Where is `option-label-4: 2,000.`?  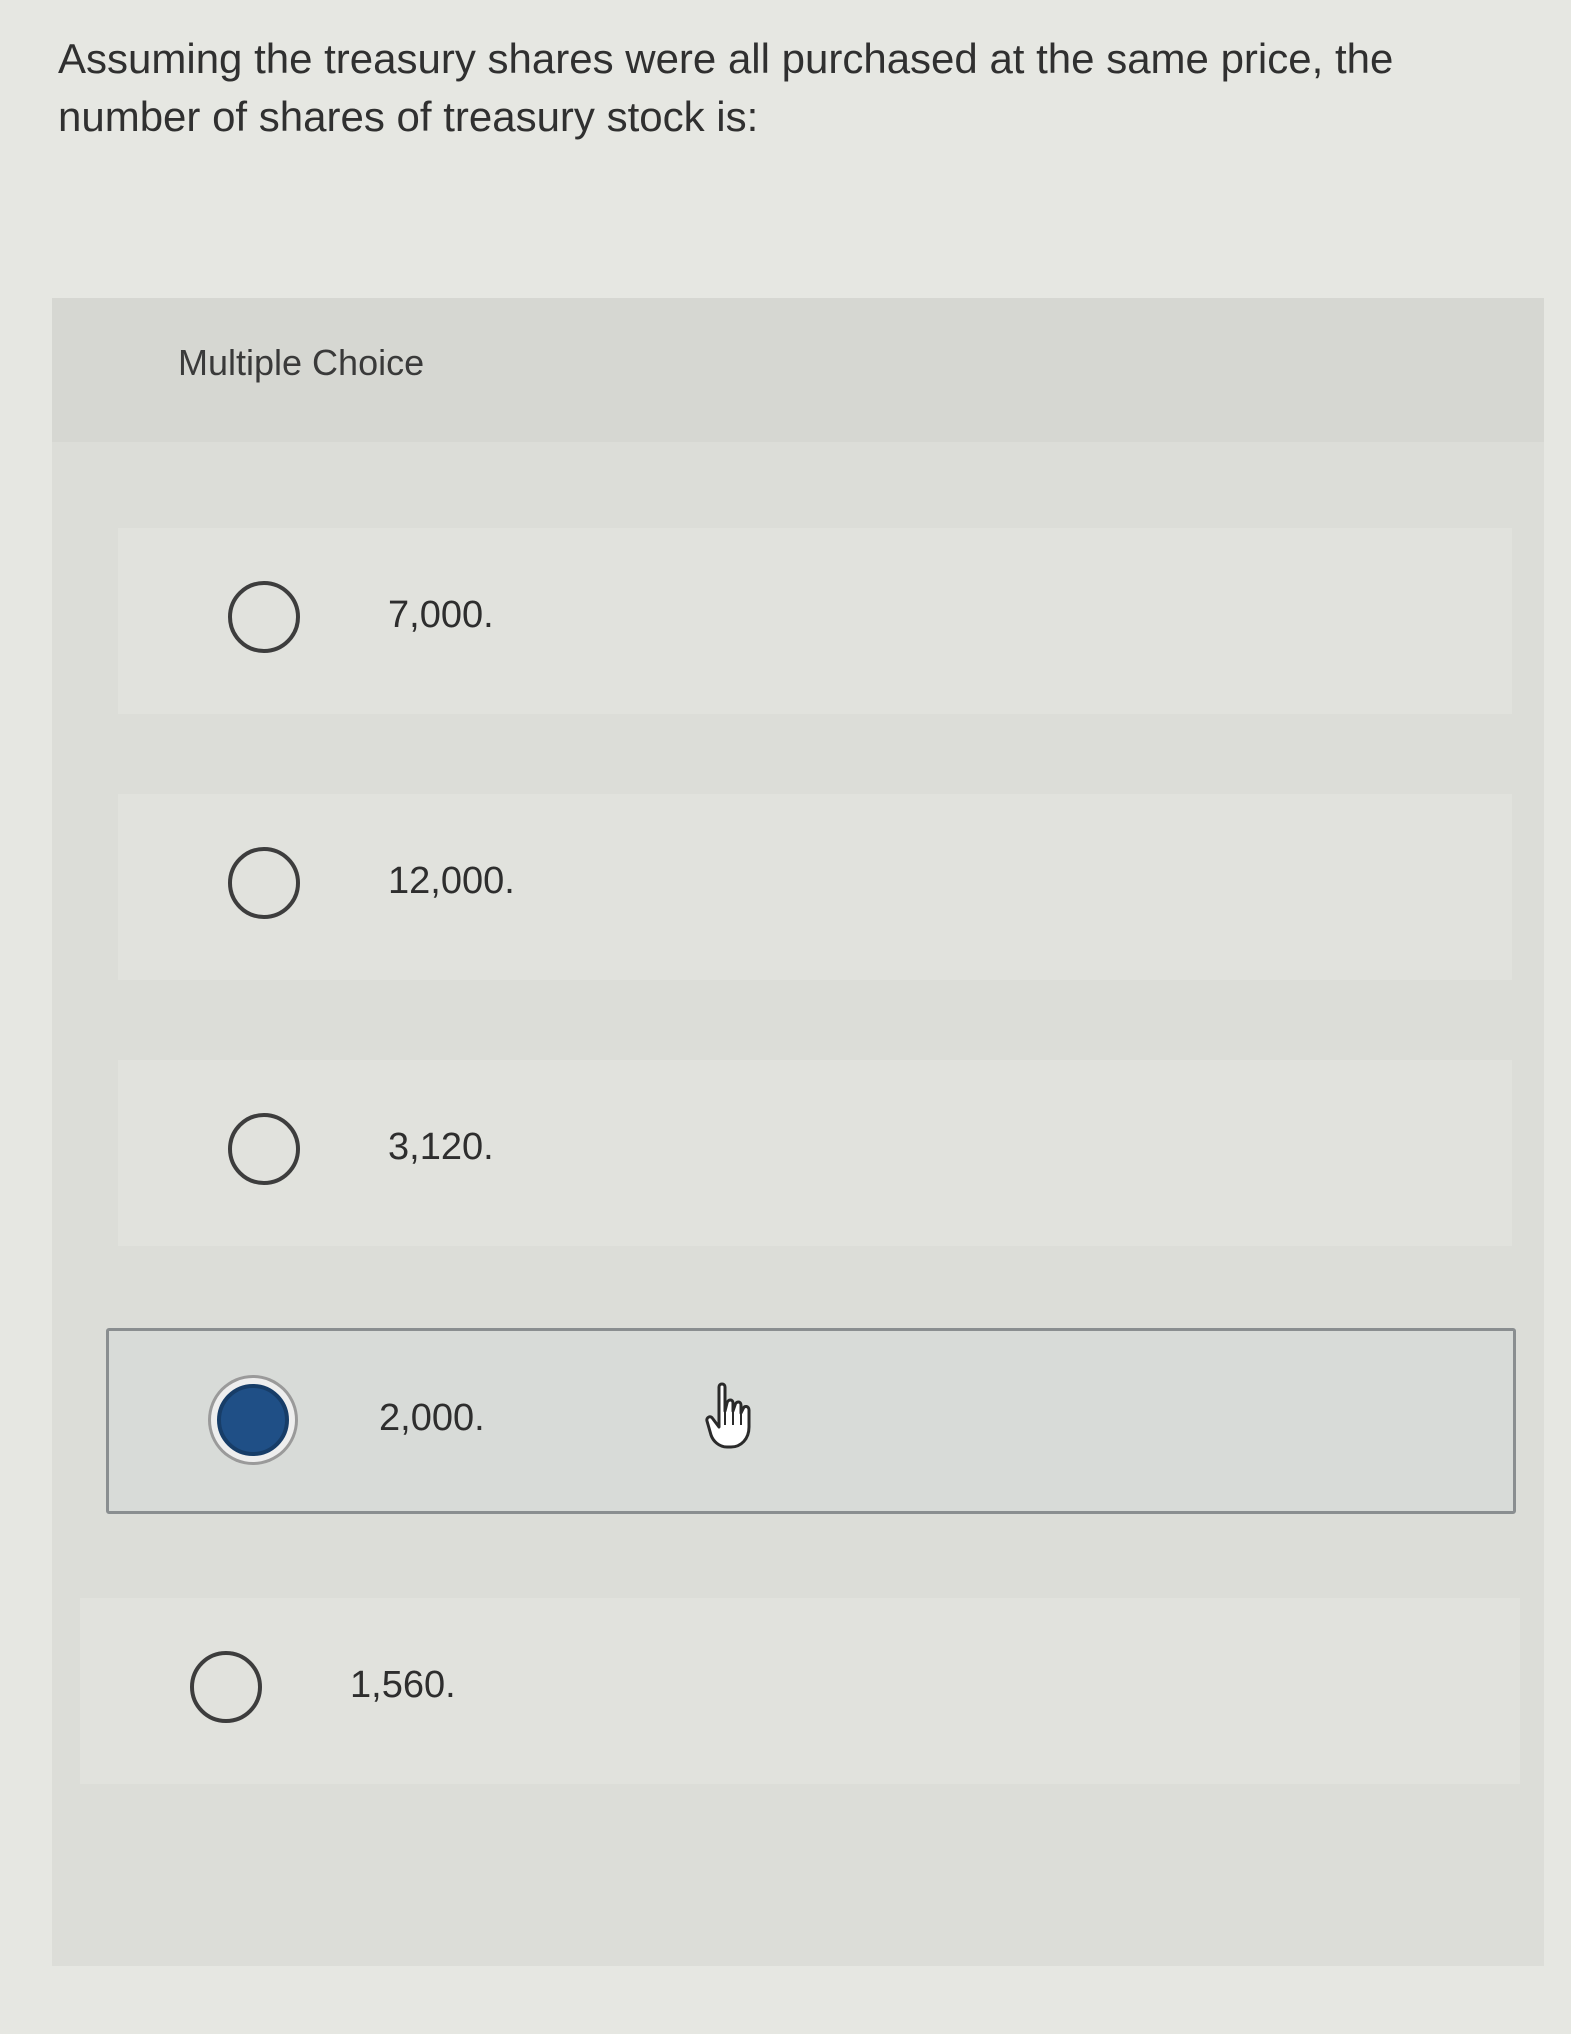 option-label-4: 2,000. is located at coordinates (432, 1418).